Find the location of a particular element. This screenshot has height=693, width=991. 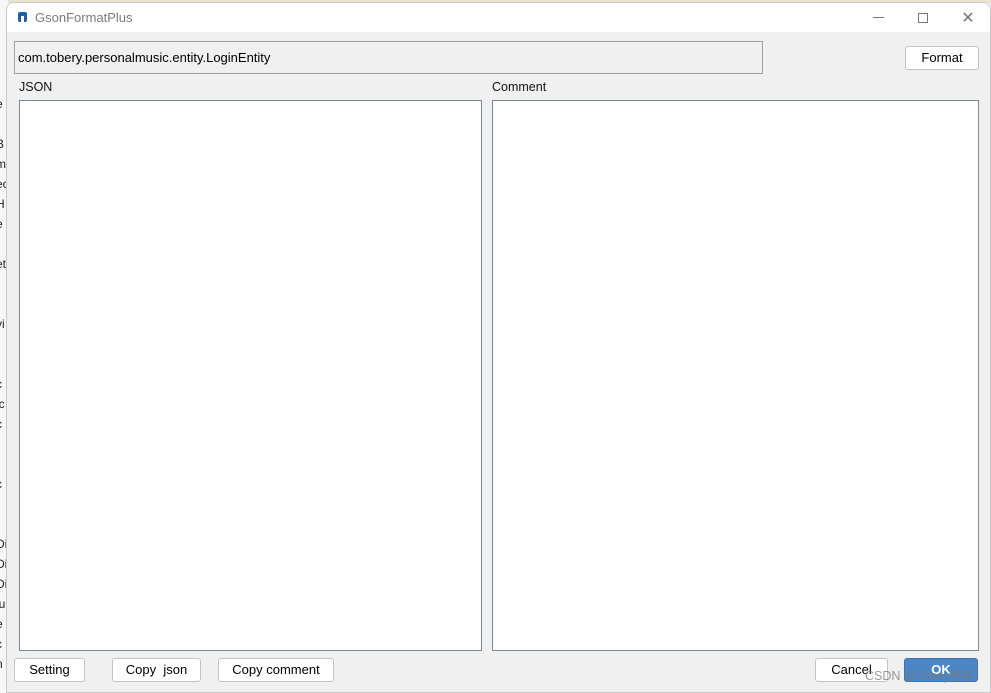

close-button: ✕ is located at coordinates (967, 17).